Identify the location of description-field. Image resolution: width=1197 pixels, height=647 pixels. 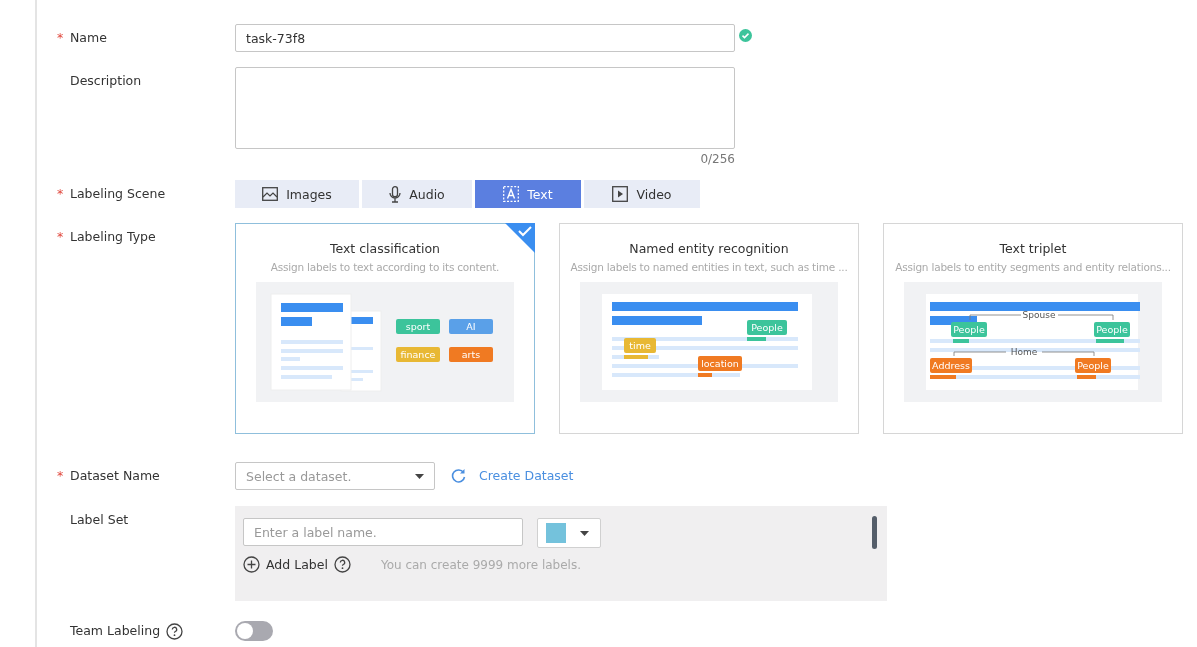
(485, 108).